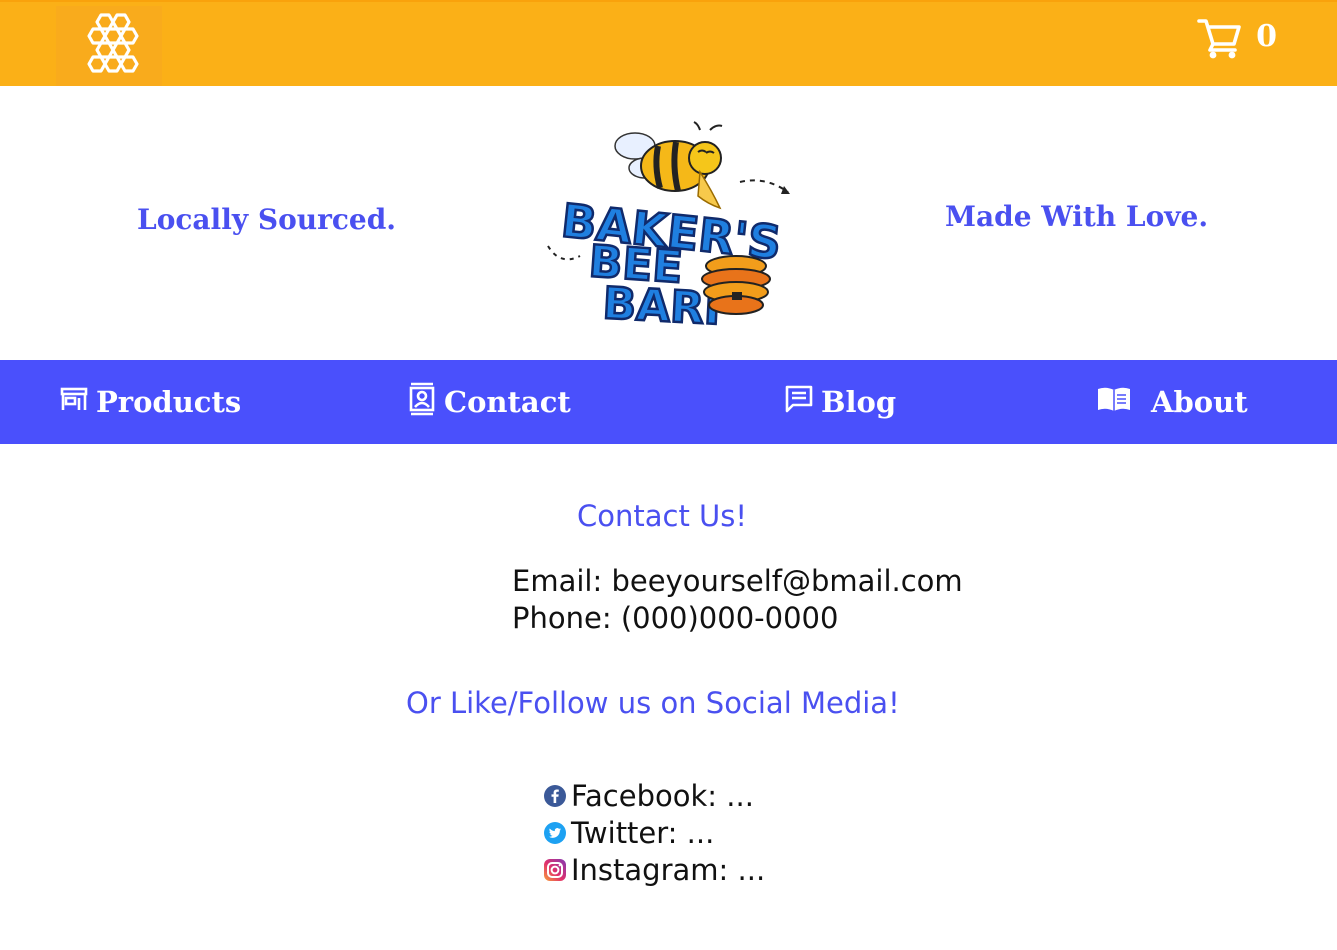 This screenshot has width=1337, height=950. What do you see at coordinates (169, 402) in the screenshot?
I see `nav-label-products: Products` at bounding box center [169, 402].